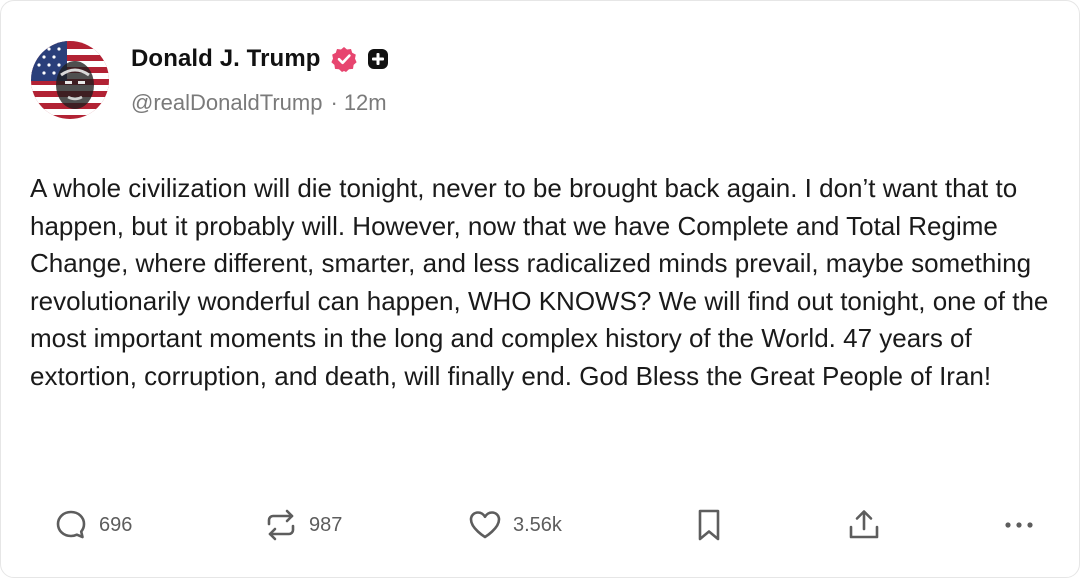 This screenshot has height=578, width=1080. I want to click on more-options-button, so click(1019, 525).